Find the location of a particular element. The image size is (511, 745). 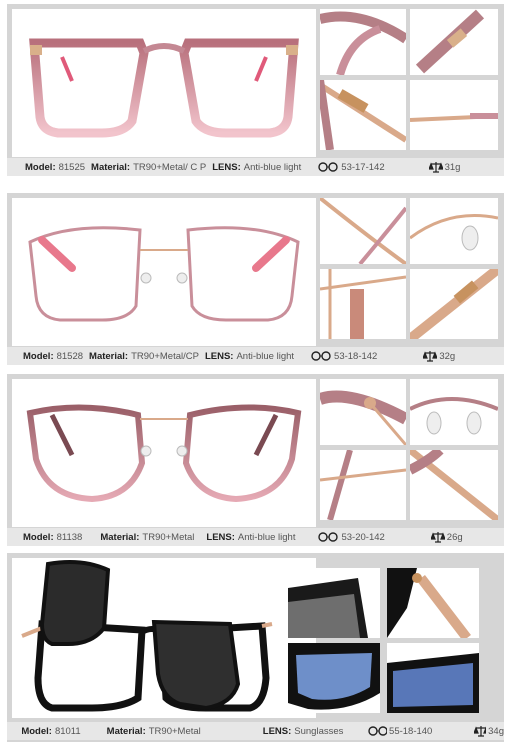

model-value: 81011 is located at coordinates (67, 731).